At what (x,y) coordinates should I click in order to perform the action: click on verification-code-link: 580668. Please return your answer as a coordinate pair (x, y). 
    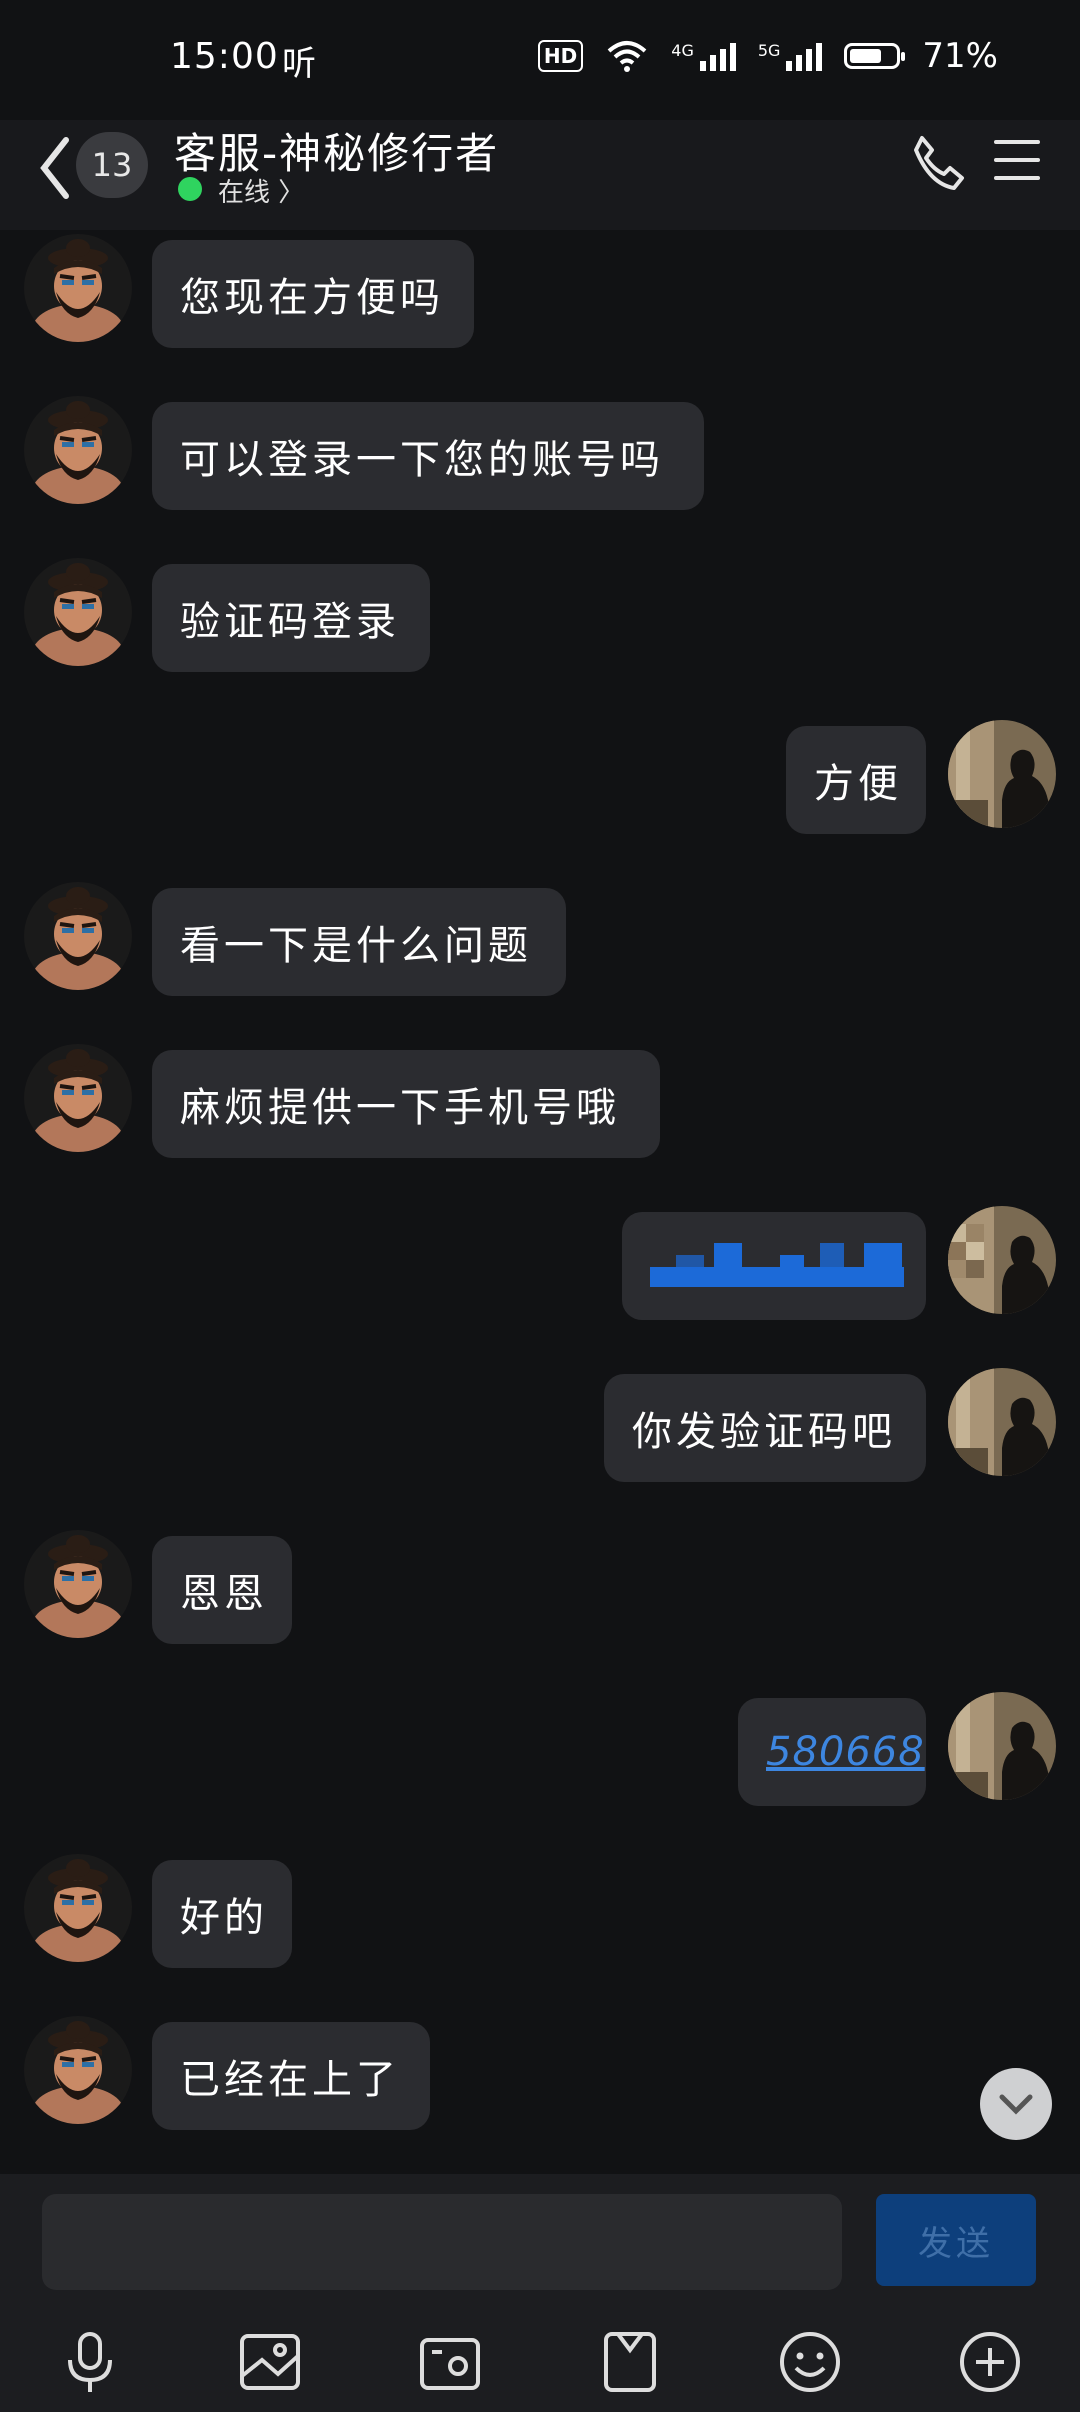
    Looking at the image, I should click on (845, 1752).